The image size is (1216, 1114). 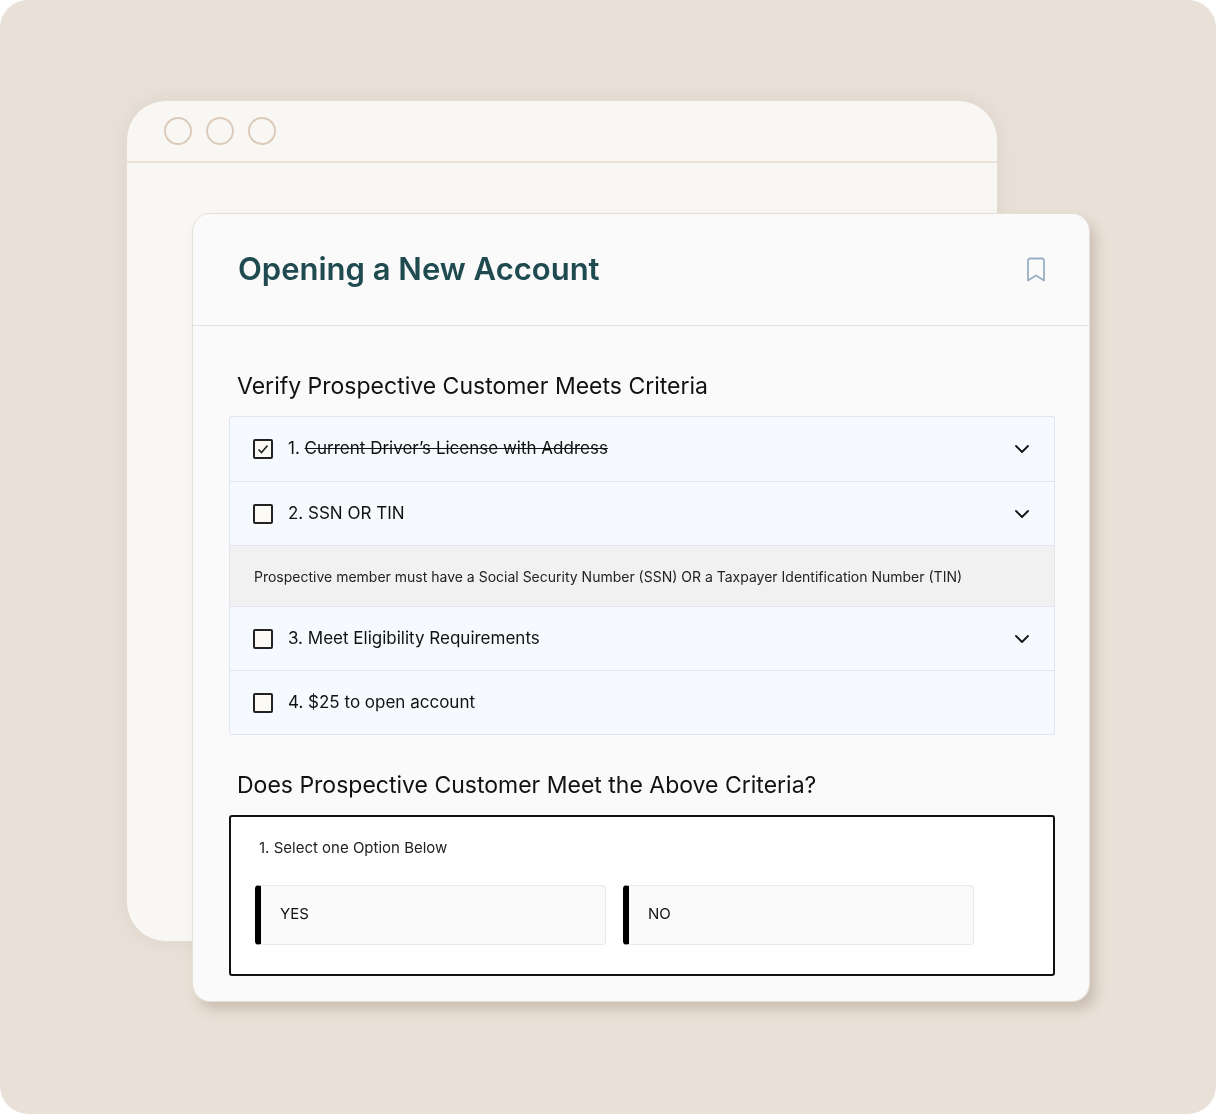 I want to click on item-label: 2. SSN OR TIN, so click(x=346, y=513).